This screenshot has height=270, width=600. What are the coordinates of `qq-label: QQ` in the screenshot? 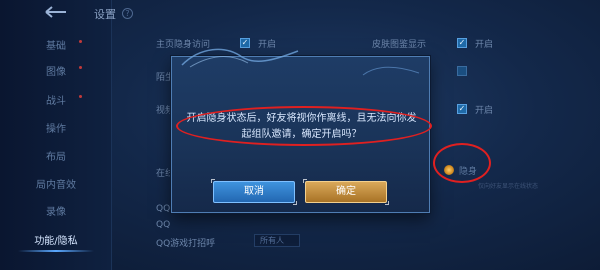 It's located at (163, 209).